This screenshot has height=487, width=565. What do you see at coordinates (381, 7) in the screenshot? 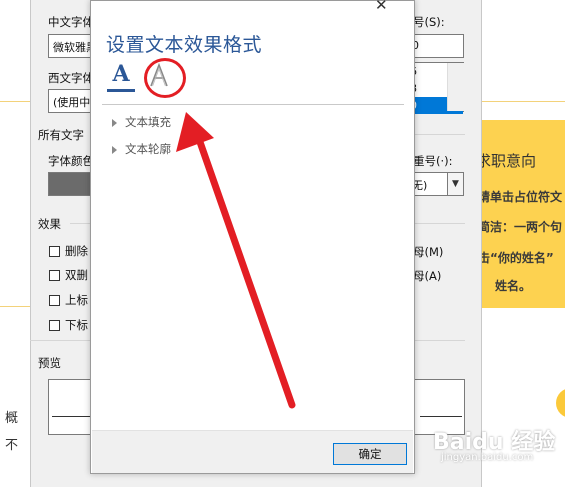
I see `close-icon: ✕` at bounding box center [381, 7].